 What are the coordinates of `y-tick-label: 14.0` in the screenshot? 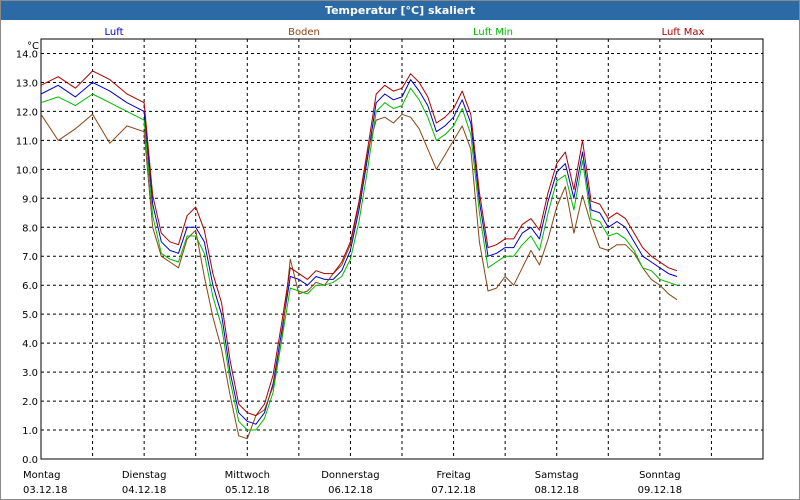 It's located at (27, 54).